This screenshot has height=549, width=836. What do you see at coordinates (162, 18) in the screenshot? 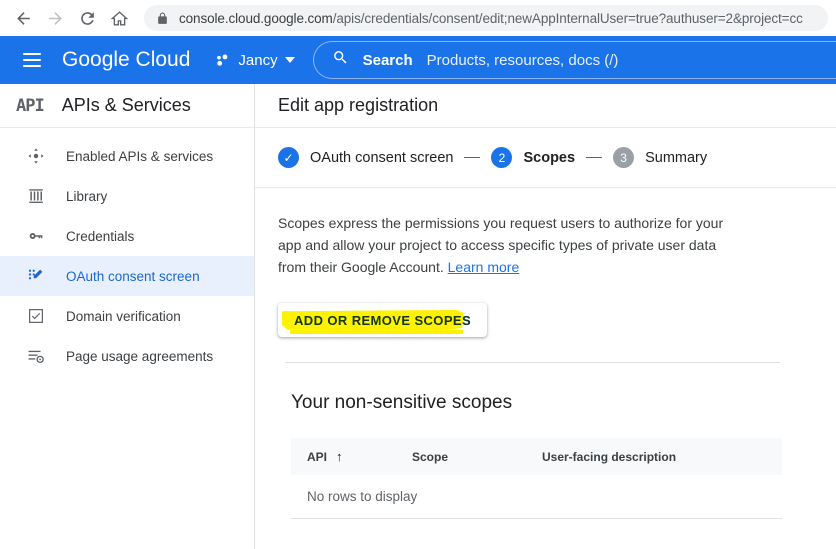
I see `lock-icon` at bounding box center [162, 18].